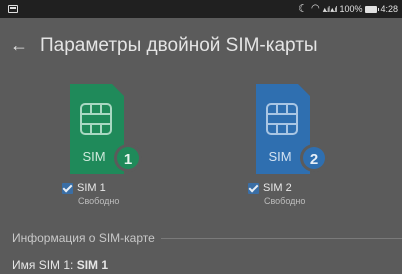 The image size is (402, 274). What do you see at coordinates (83, 238) in the screenshot?
I see `section-title: Информация о SIM-карте` at bounding box center [83, 238].